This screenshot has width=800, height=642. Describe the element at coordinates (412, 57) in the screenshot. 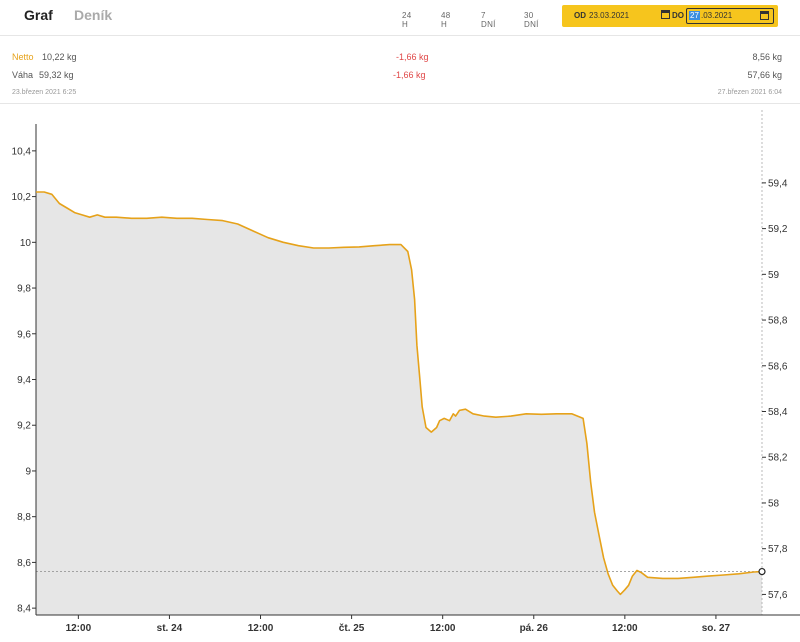

I see `netto-delta: -1,66 kg` at that location.